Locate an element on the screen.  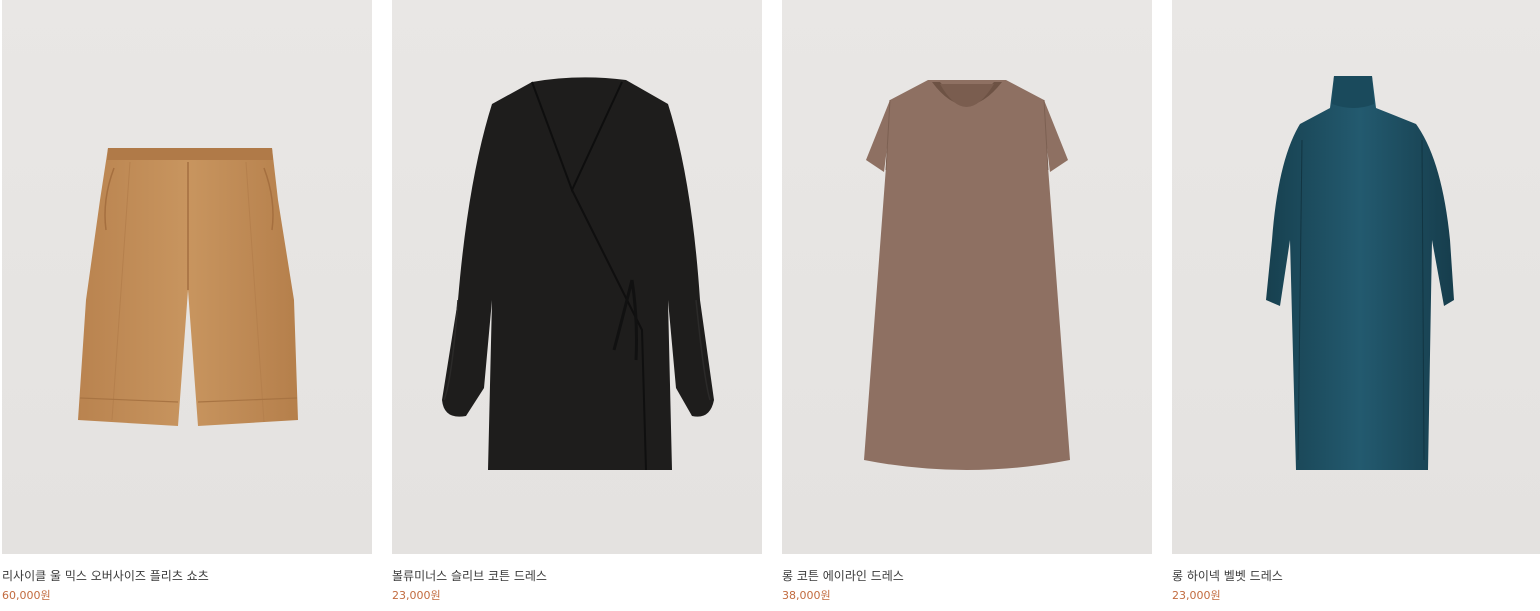
wrap-dress-illustration is located at coordinates (578, 274).